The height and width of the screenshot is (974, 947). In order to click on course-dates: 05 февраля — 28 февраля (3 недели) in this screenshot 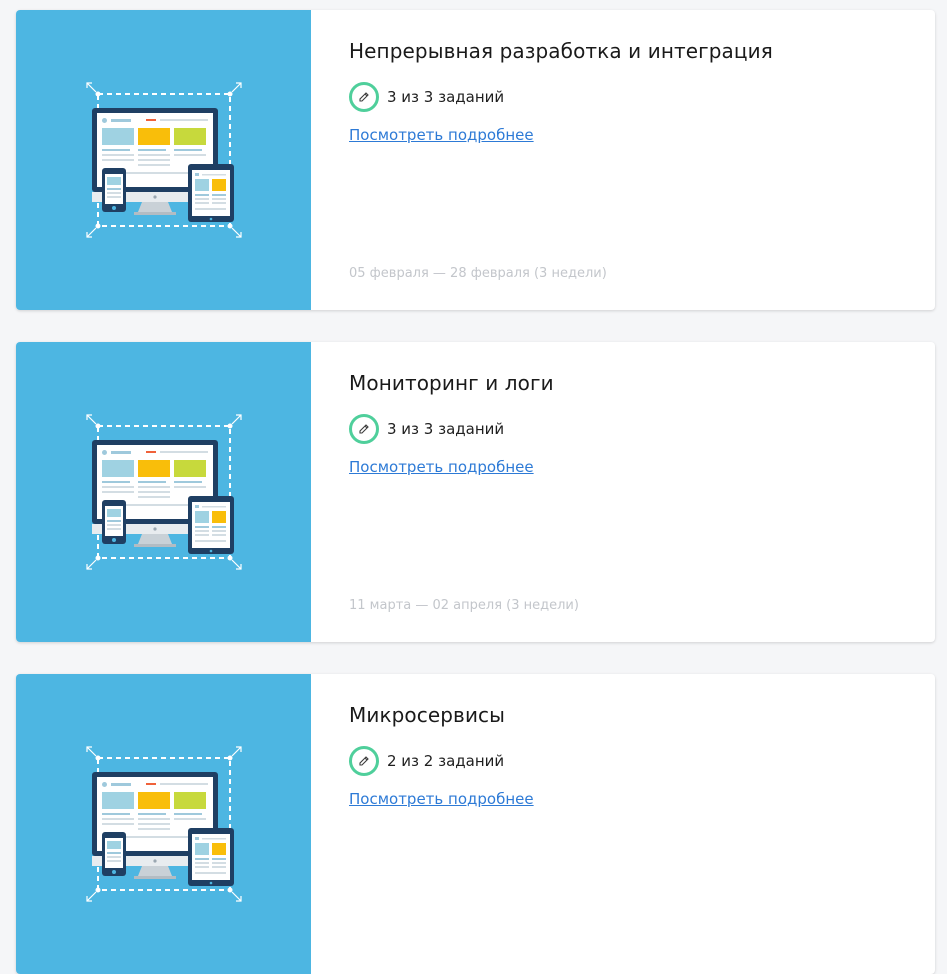, I will do `click(478, 273)`.